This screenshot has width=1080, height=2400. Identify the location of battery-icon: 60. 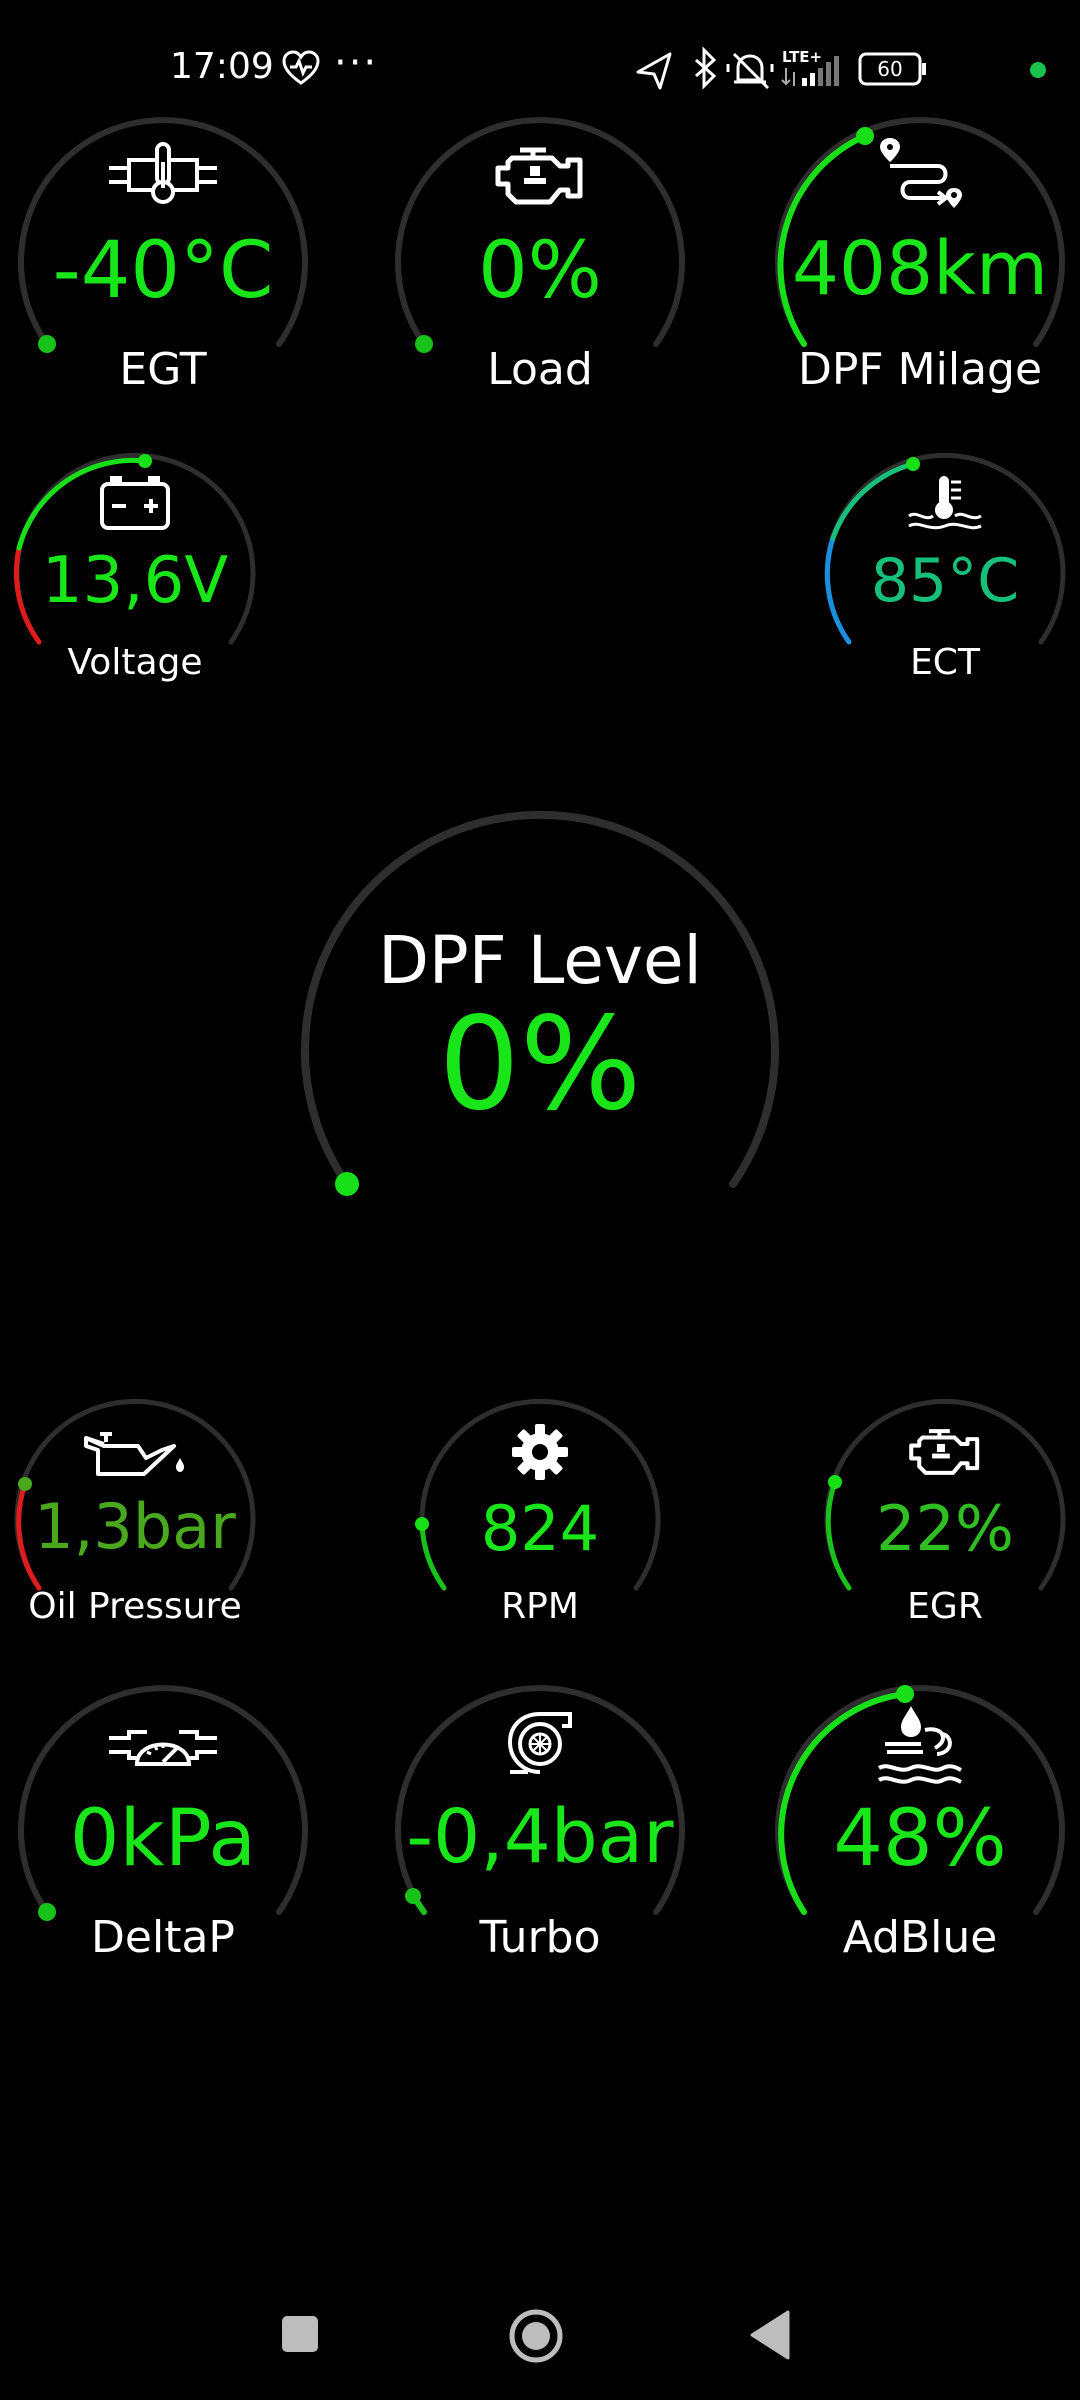
(892, 69).